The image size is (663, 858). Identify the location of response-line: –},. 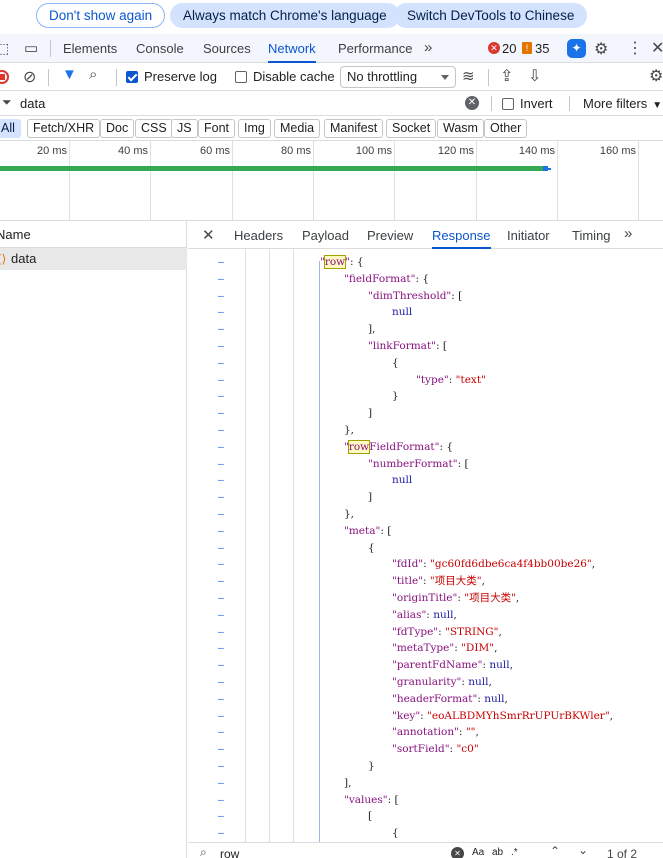
(425, 430).